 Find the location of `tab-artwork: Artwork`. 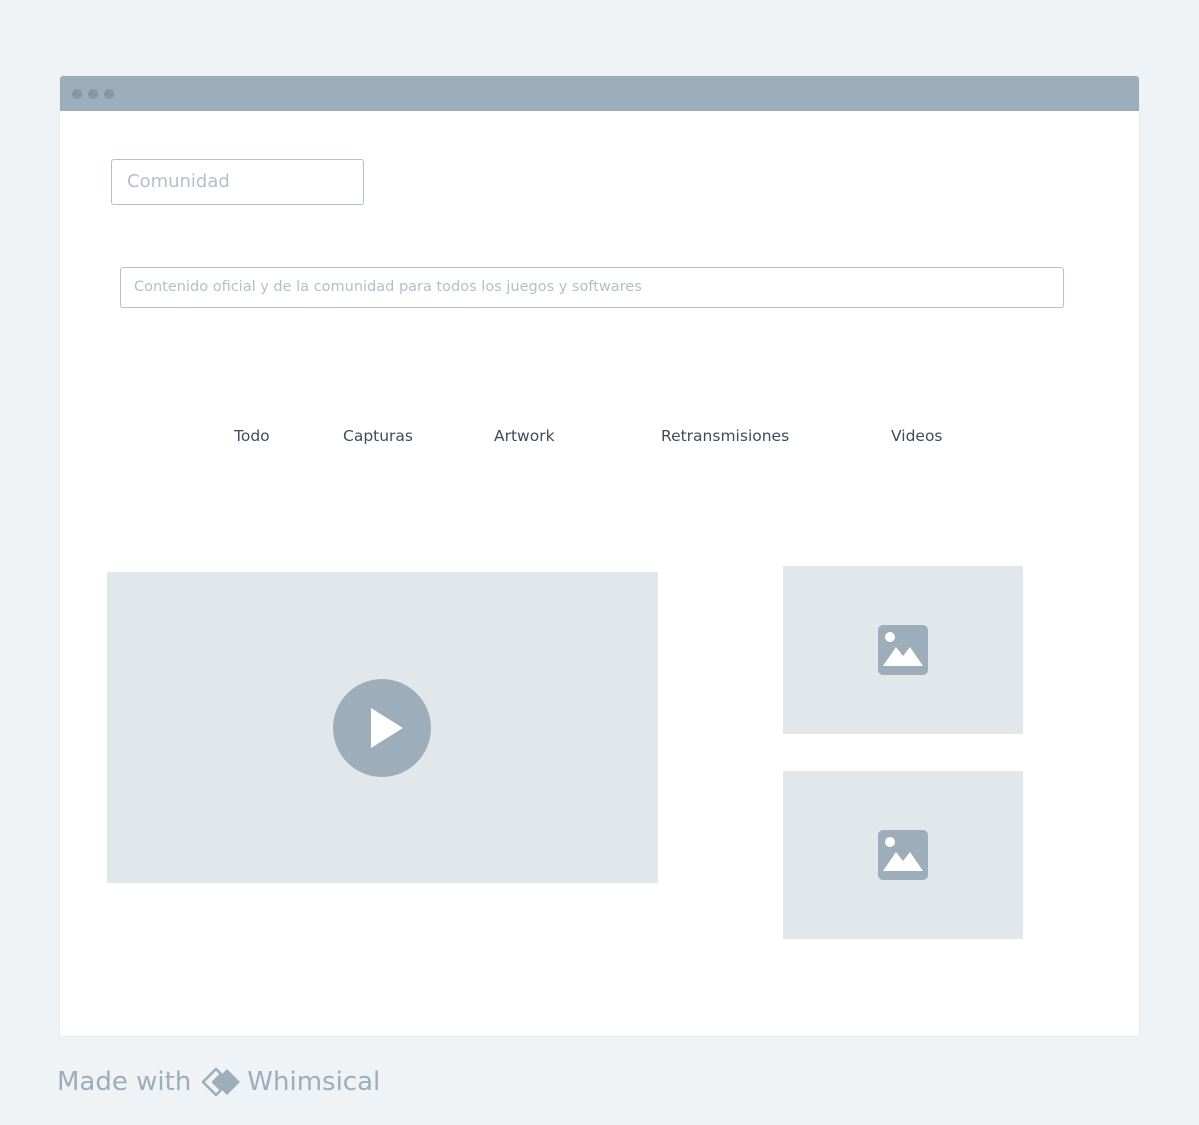

tab-artwork: Artwork is located at coordinates (524, 436).